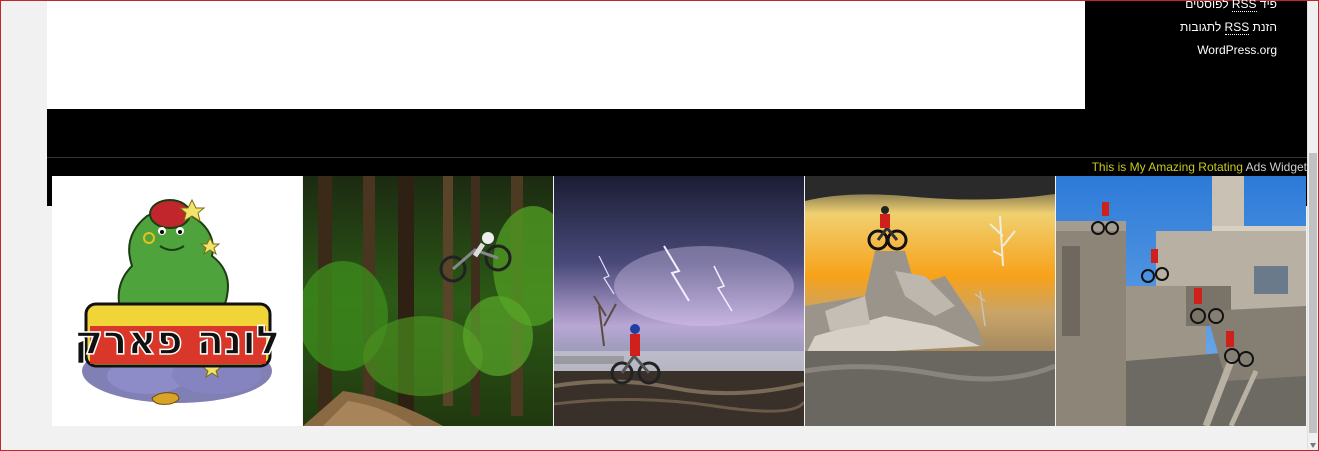 The width and height of the screenshot is (1319, 451). What do you see at coordinates (1313, 293) in the screenshot?
I see `scrollbar-thumb` at bounding box center [1313, 293].